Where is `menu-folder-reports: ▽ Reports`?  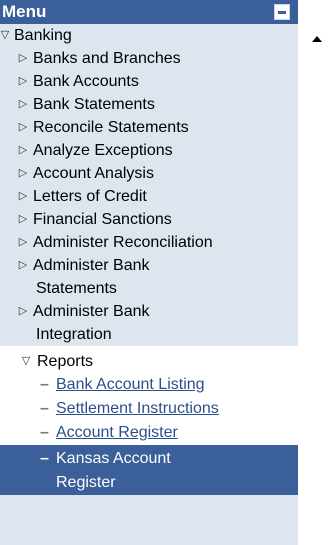
menu-folder-reports: ▽ Reports is located at coordinates (149, 359).